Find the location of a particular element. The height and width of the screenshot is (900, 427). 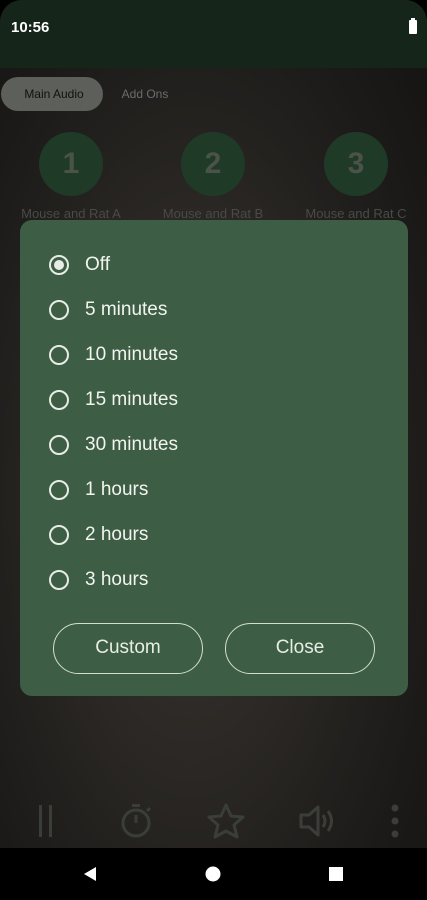

more-vertical-icon is located at coordinates (395, 823).